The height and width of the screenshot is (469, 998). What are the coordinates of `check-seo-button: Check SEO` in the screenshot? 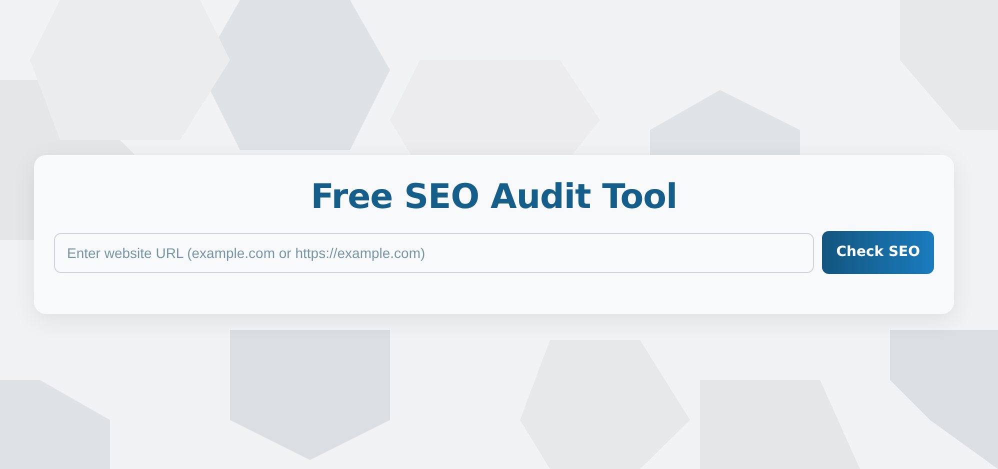 It's located at (878, 252).